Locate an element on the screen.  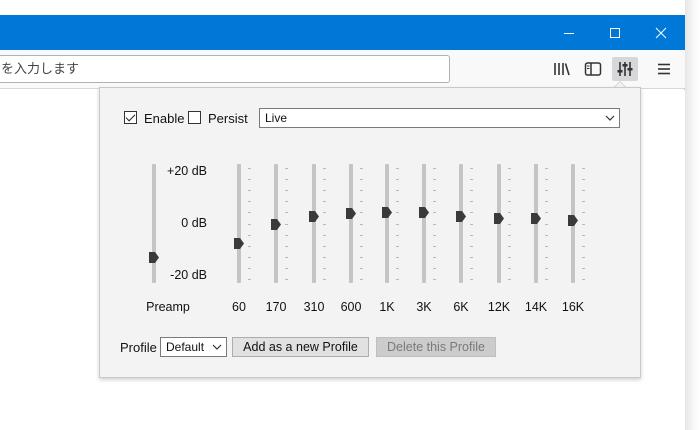
band-slider-3k is located at coordinates (426, 223).